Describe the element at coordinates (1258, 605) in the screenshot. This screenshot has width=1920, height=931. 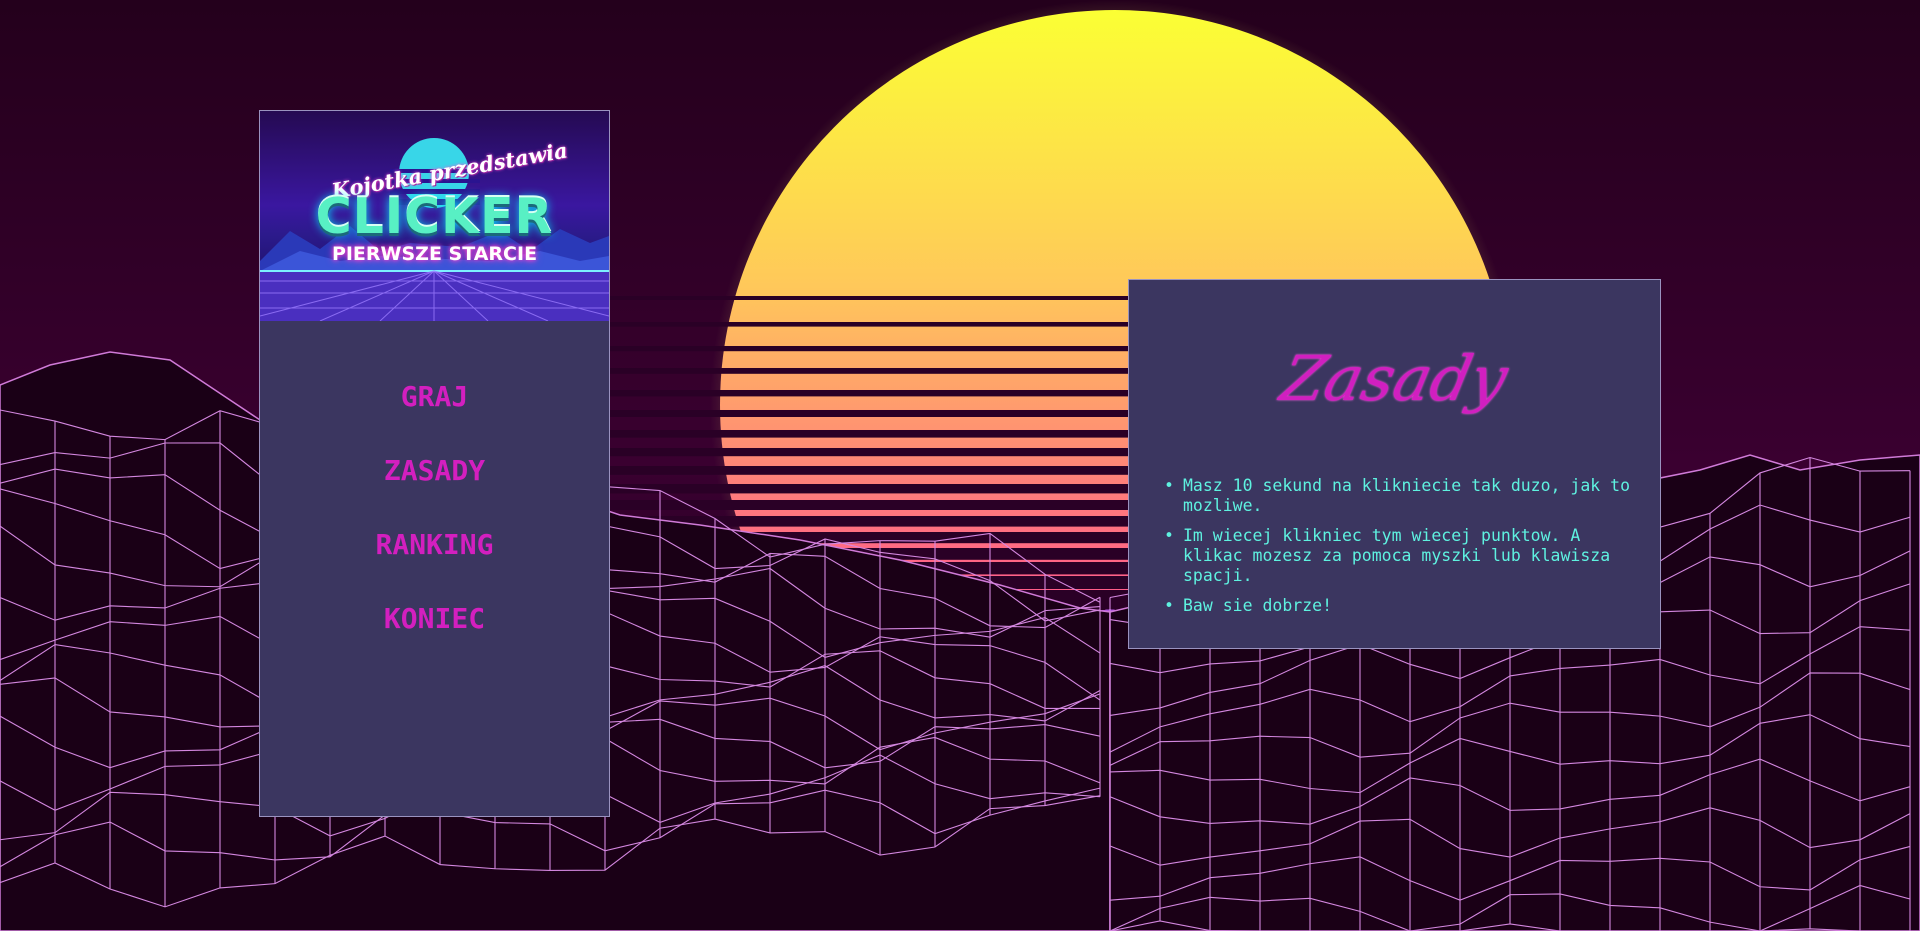
I see `rule-text: Baw sie dobrze!` at that location.